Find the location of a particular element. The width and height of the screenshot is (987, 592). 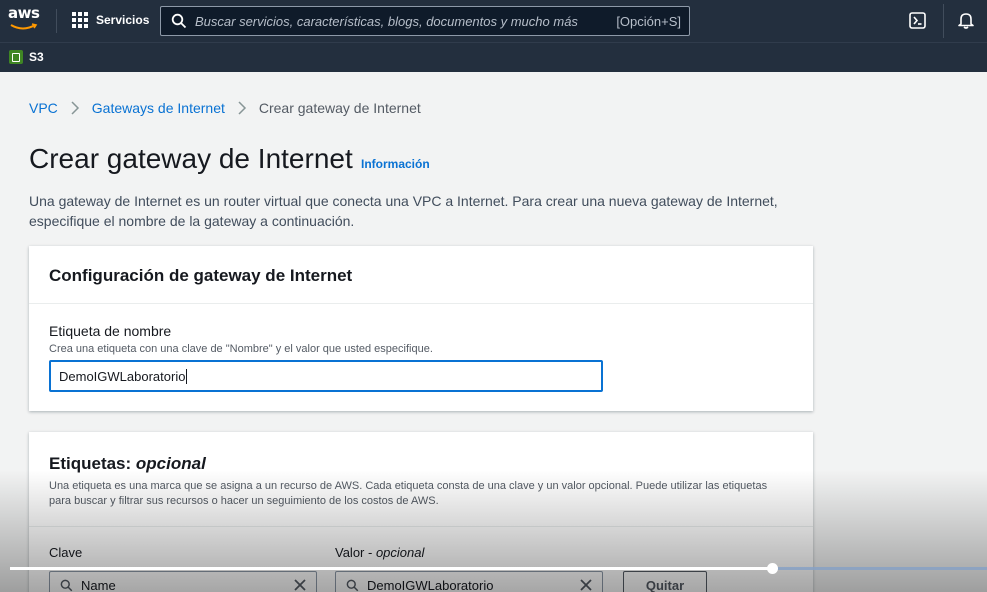

breadcrumb-vpc: VPC is located at coordinates (43, 108).